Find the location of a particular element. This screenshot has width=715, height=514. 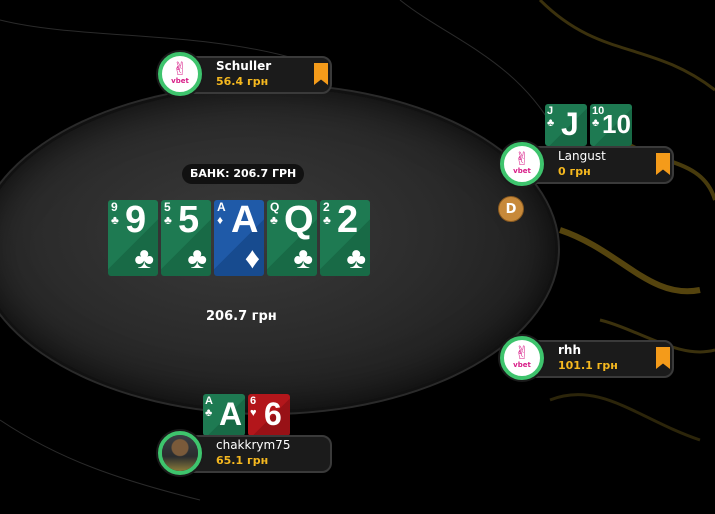

player-stack: 0 грн is located at coordinates (574, 171).